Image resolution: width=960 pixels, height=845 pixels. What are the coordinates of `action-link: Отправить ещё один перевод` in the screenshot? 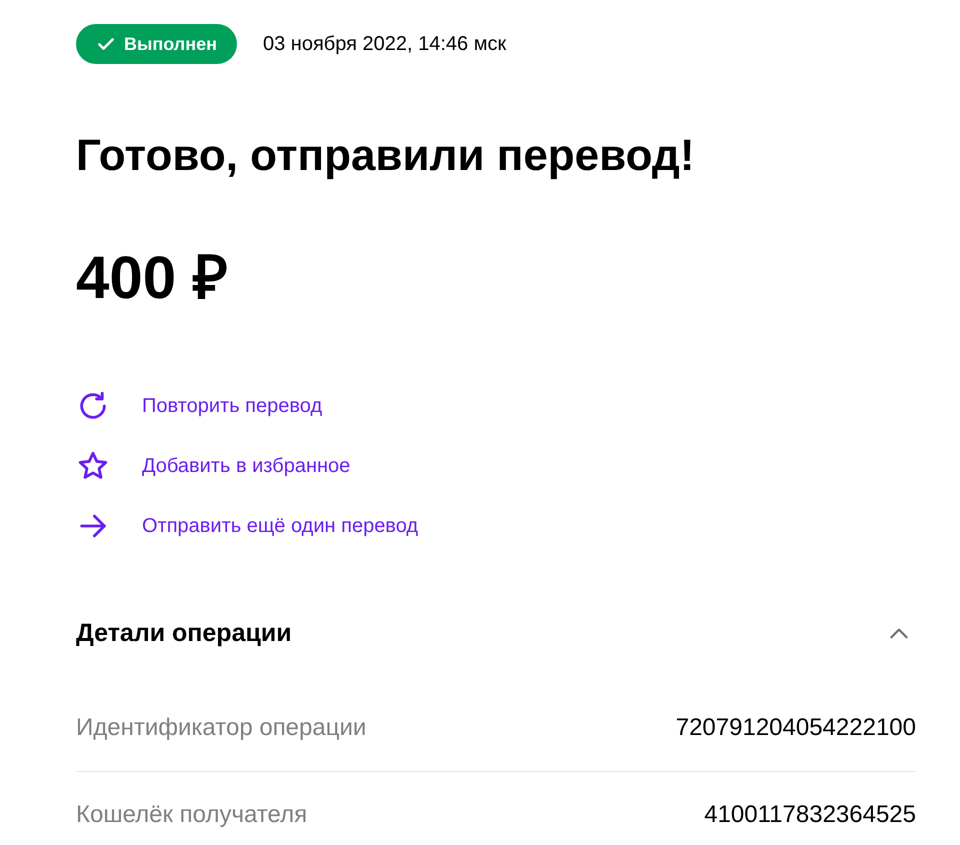 It's located at (247, 525).